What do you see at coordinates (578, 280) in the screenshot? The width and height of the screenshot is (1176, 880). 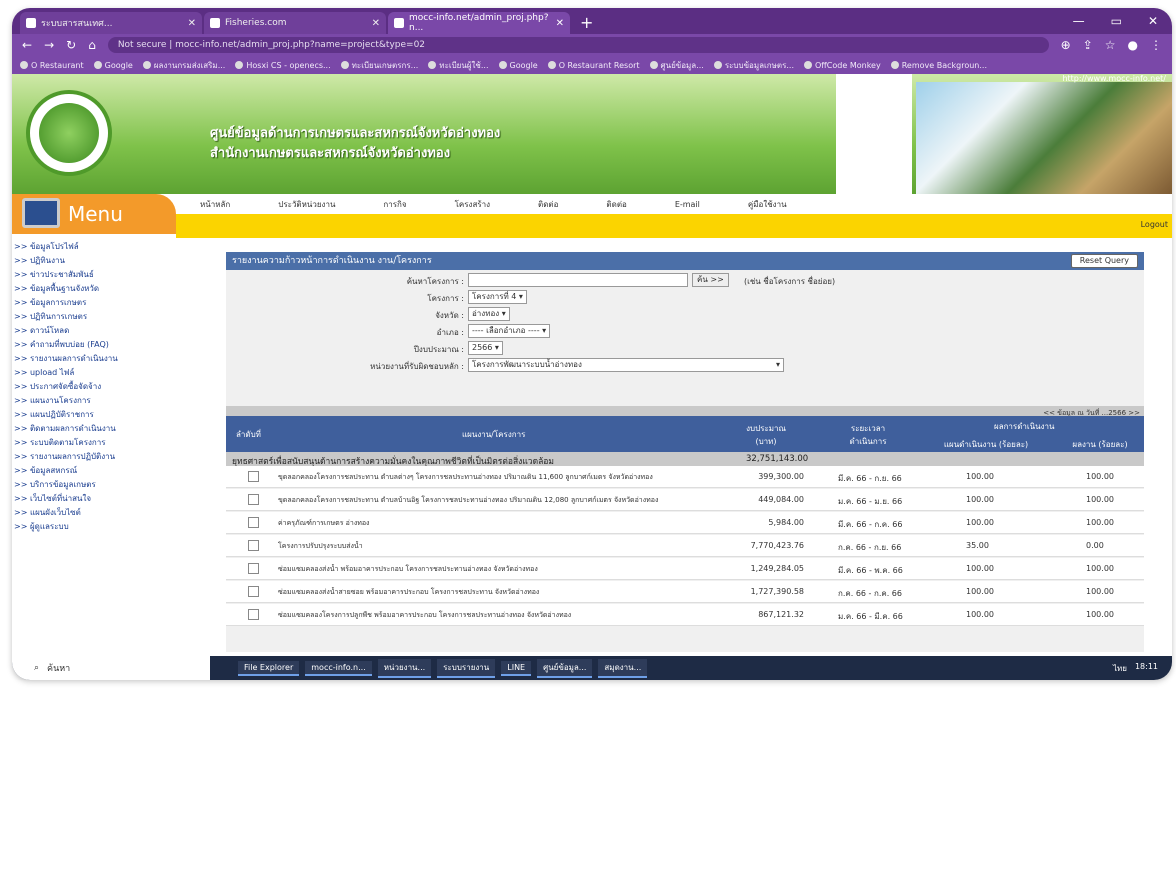 I see `project-search-input` at bounding box center [578, 280].